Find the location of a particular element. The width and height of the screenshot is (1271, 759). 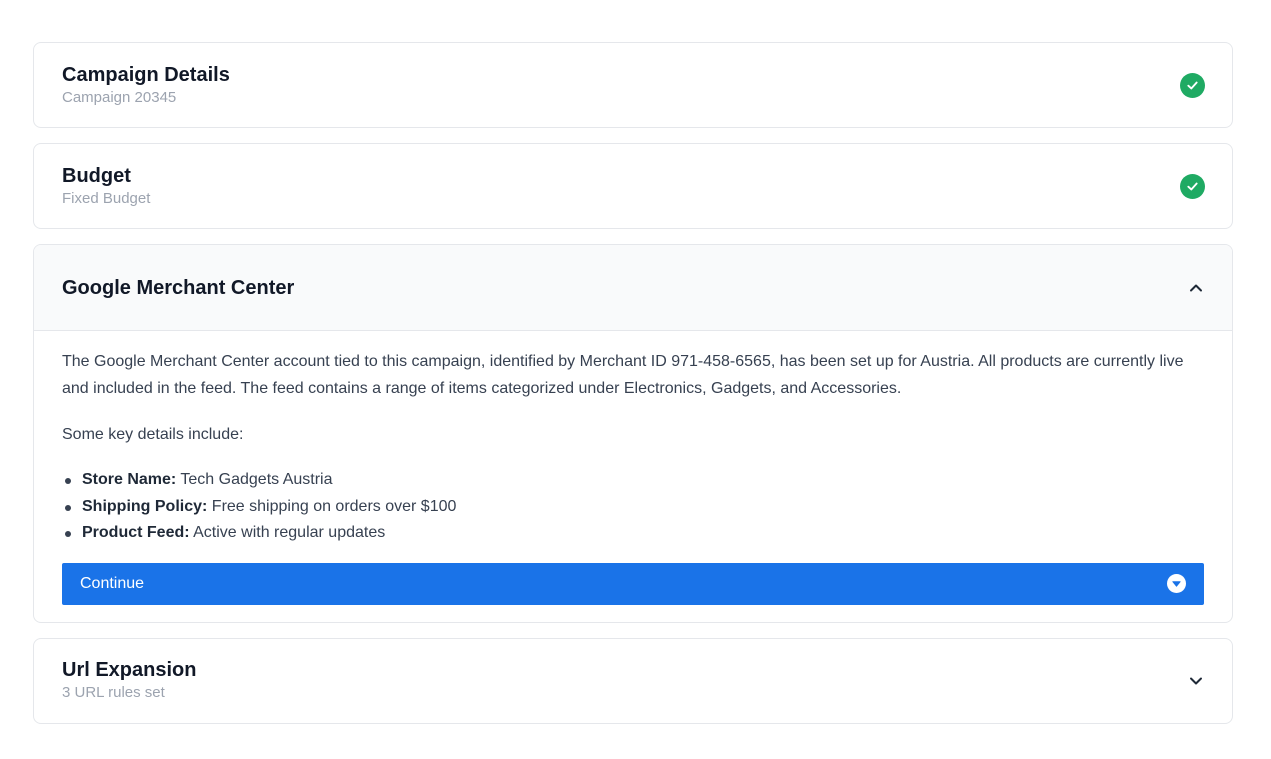

budget-heading: Budget Fixed Budget is located at coordinates (106, 186).